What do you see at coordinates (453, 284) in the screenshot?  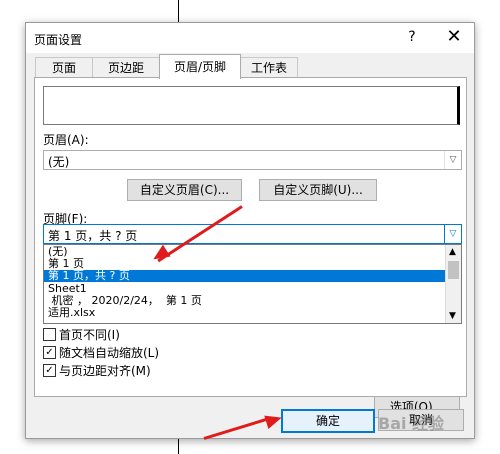 I see `list-scrollbar: ▲ ▼` at bounding box center [453, 284].